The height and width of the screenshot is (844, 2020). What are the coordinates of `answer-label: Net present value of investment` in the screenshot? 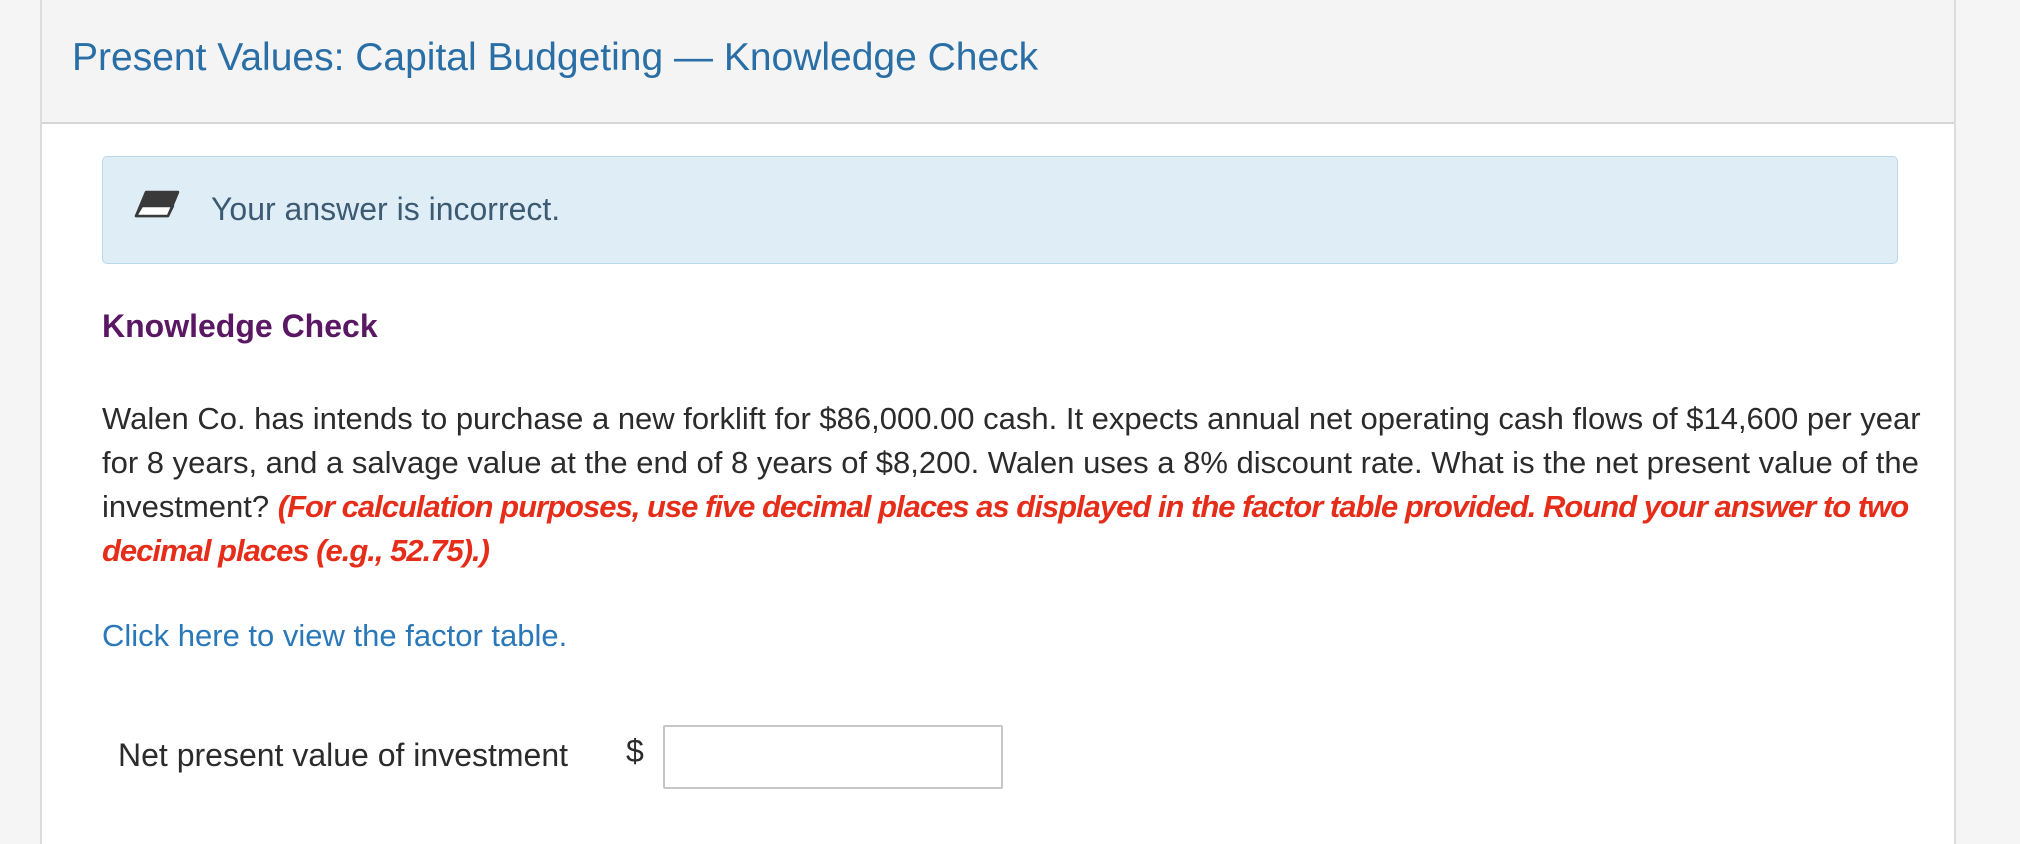 It's located at (343, 755).